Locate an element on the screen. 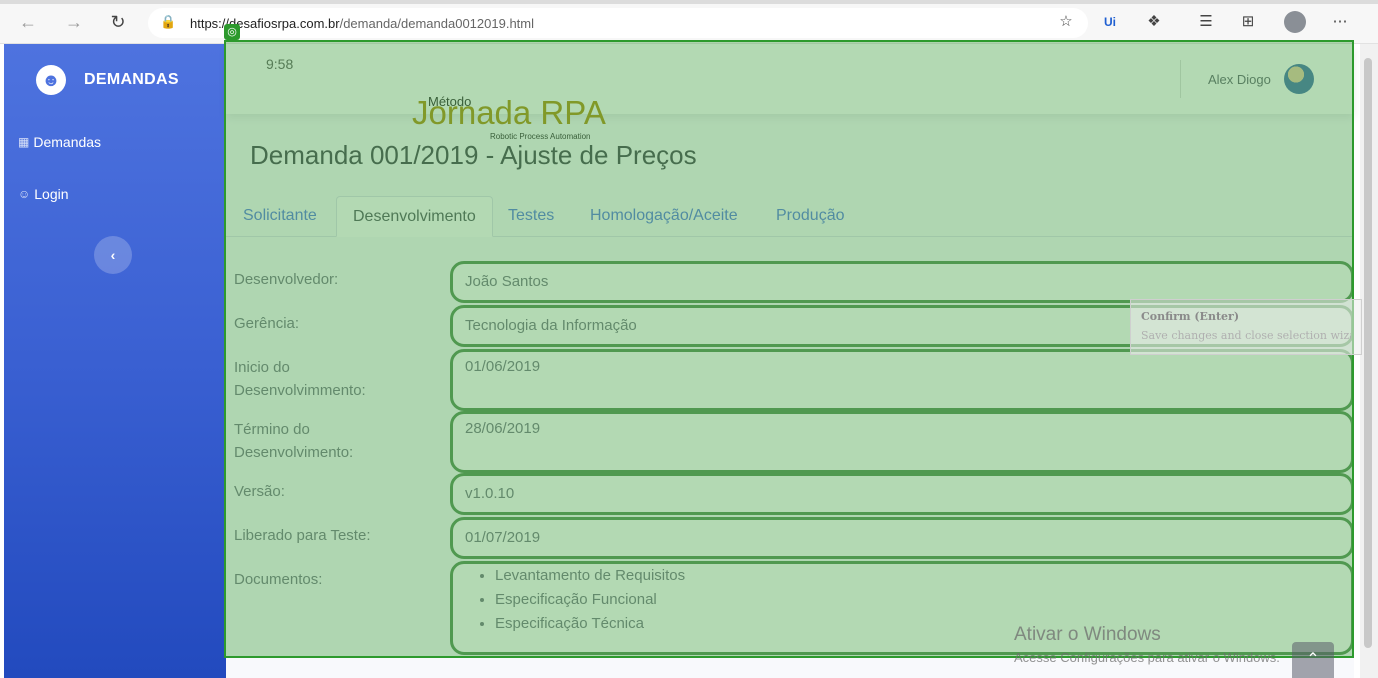 Image resolution: width=1378 pixels, height=678 pixels. sidebar-item-demandas: ▦ Demandas is located at coordinates (59, 142).